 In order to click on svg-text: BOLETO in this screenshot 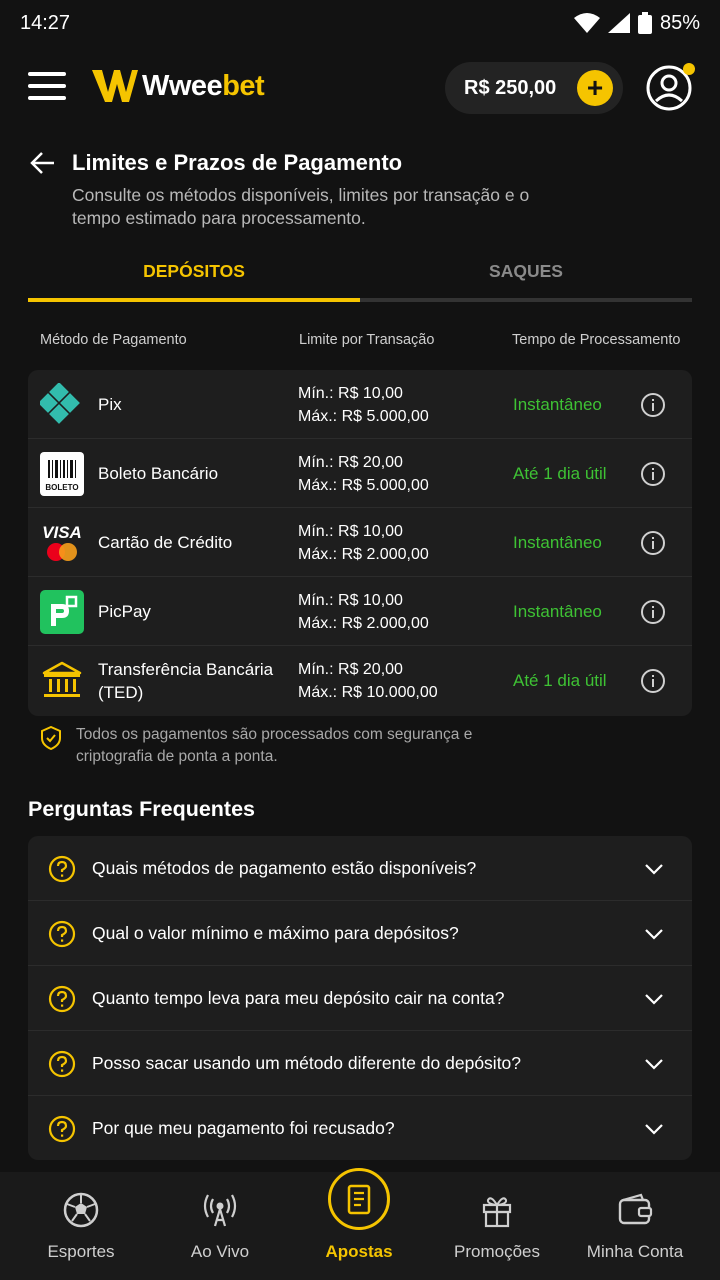, I will do `click(61, 487)`.